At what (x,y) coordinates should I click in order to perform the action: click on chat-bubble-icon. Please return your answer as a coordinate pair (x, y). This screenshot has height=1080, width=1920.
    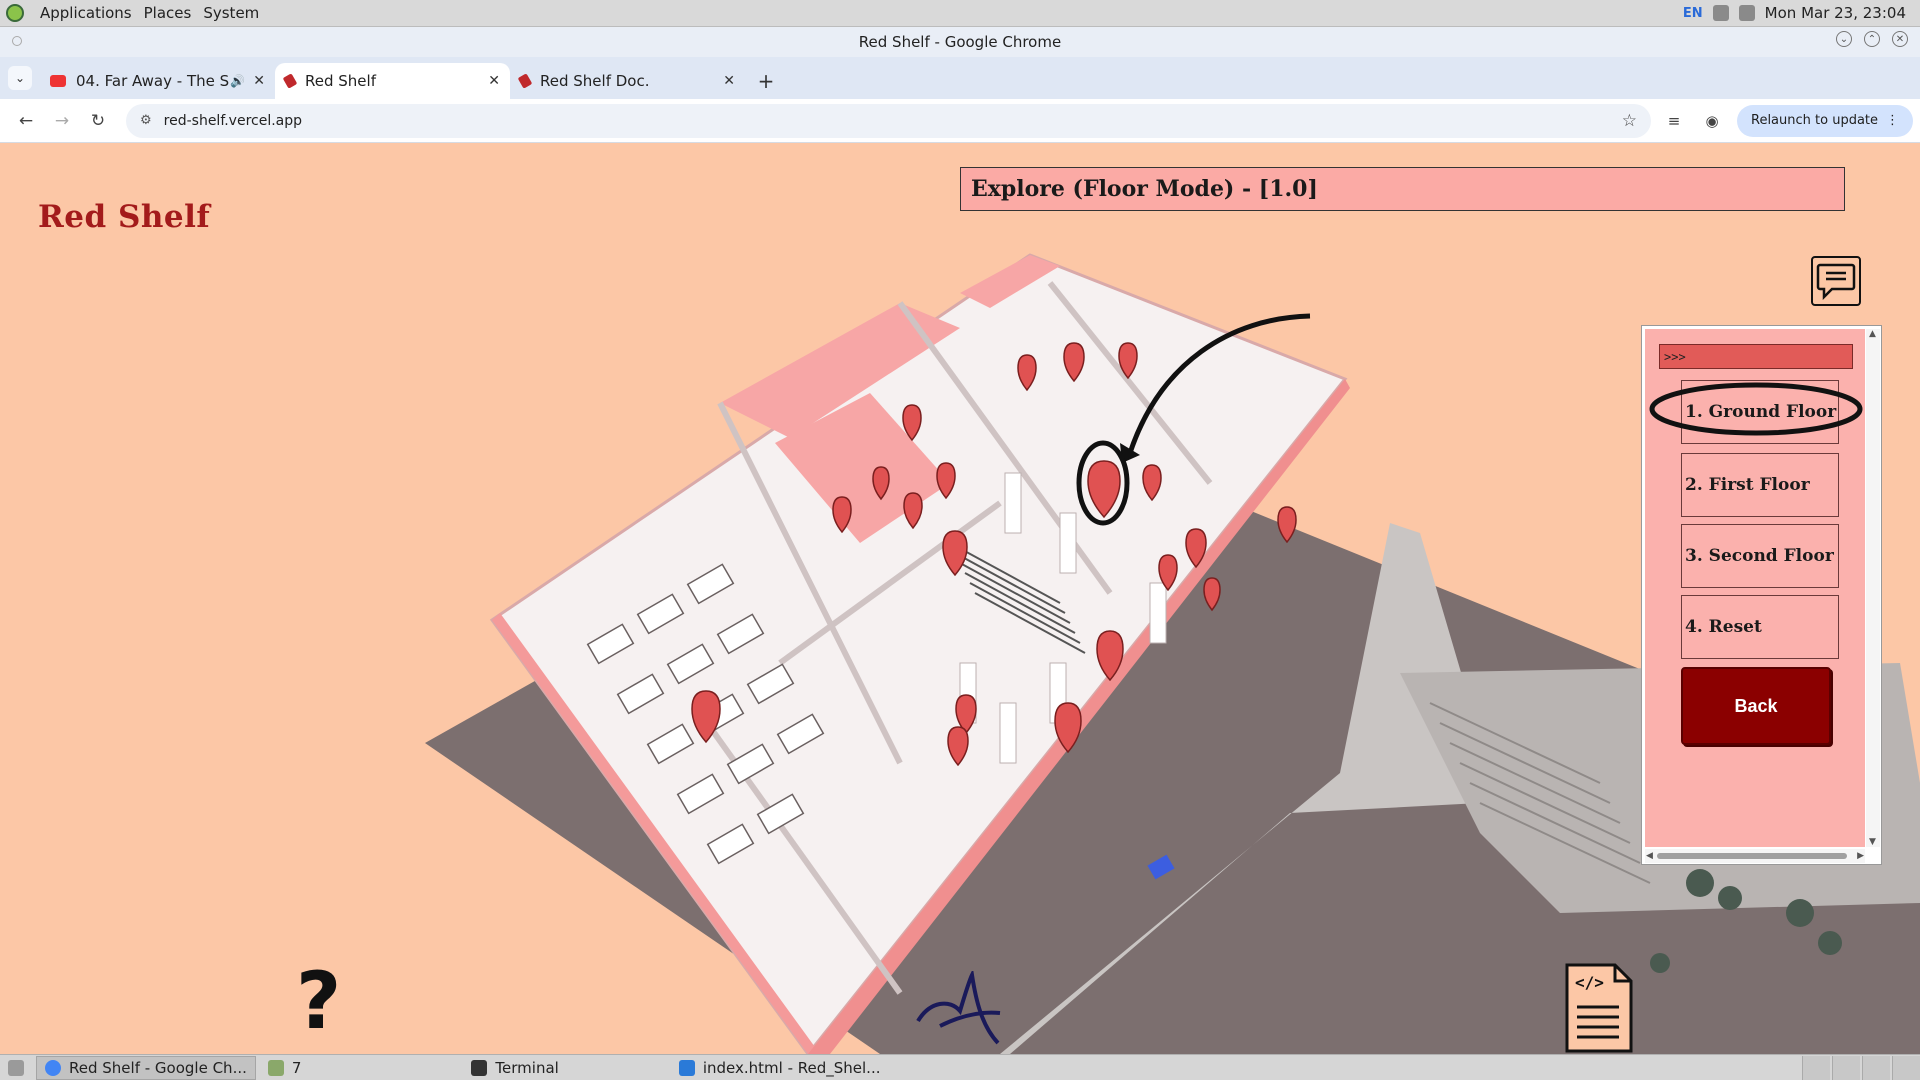
    Looking at the image, I should click on (1836, 281).